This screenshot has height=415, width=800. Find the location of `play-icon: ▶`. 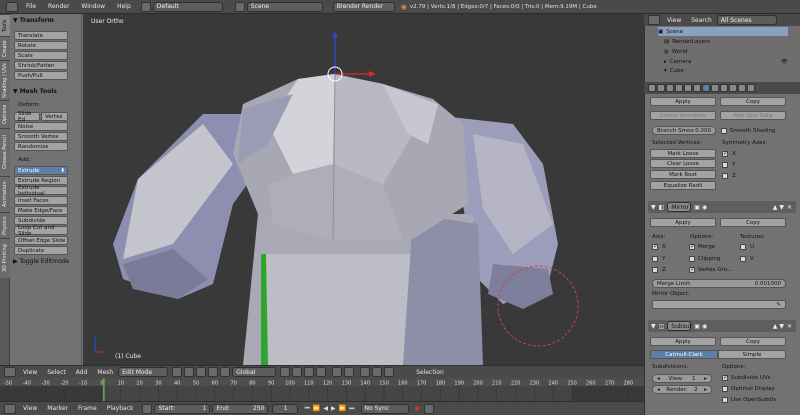

play-icon: ▶ is located at coordinates (333, 408).